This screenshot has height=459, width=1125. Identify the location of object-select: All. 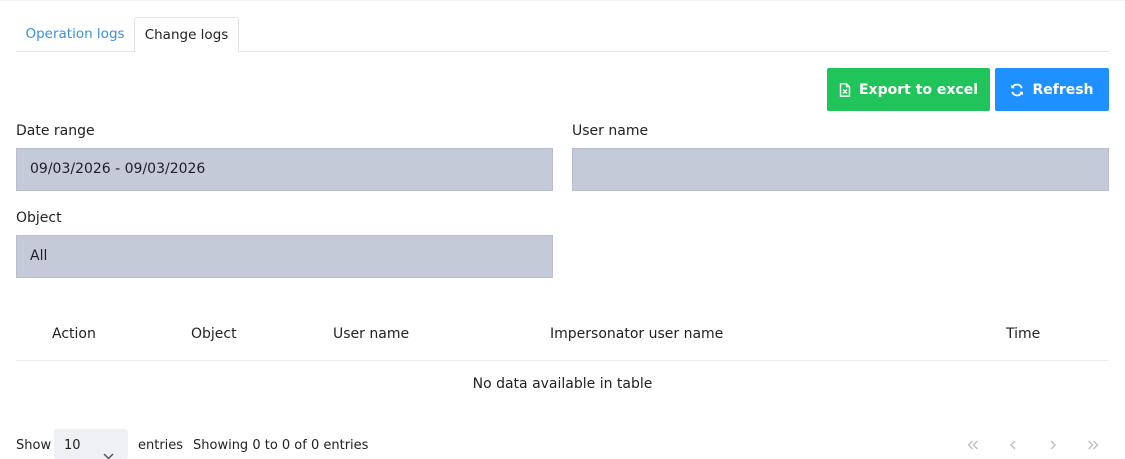
(284, 256).